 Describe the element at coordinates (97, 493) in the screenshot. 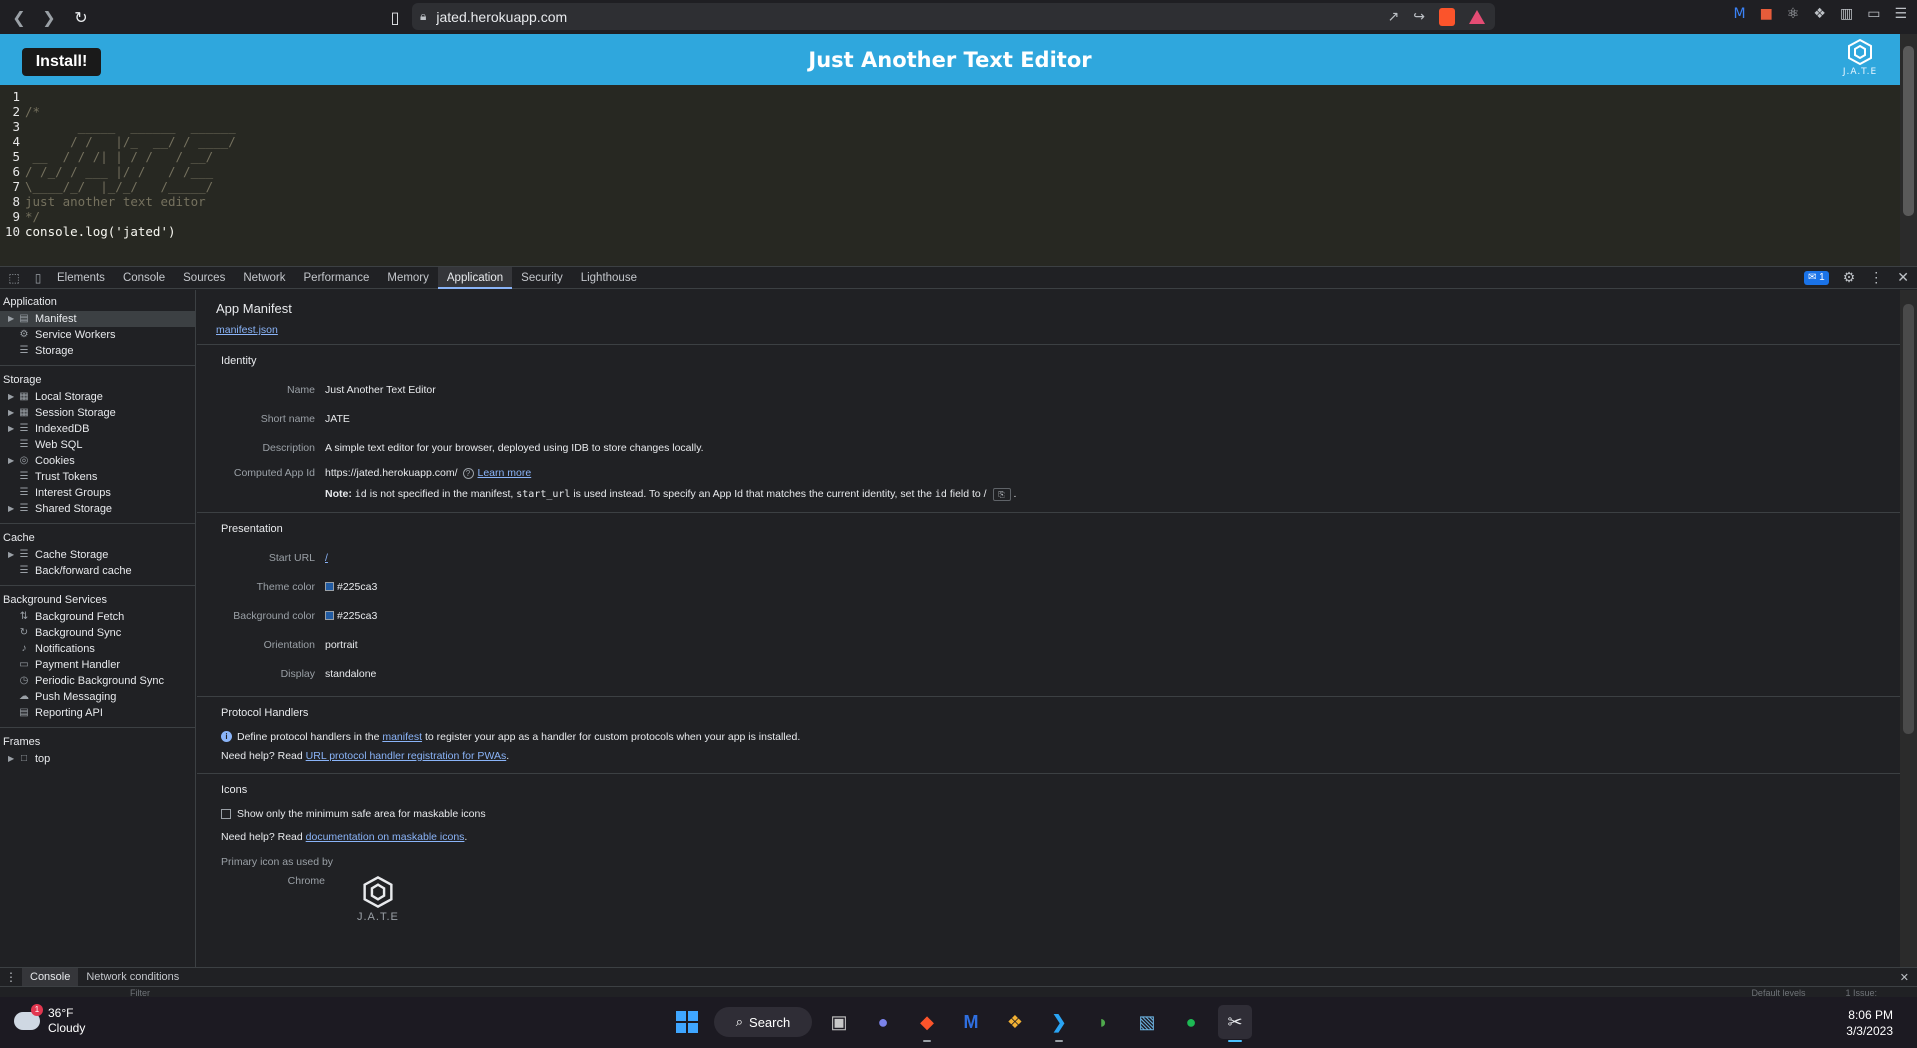

I see `sidebar-item-interest-groups: ☰ Interest Groups` at that location.